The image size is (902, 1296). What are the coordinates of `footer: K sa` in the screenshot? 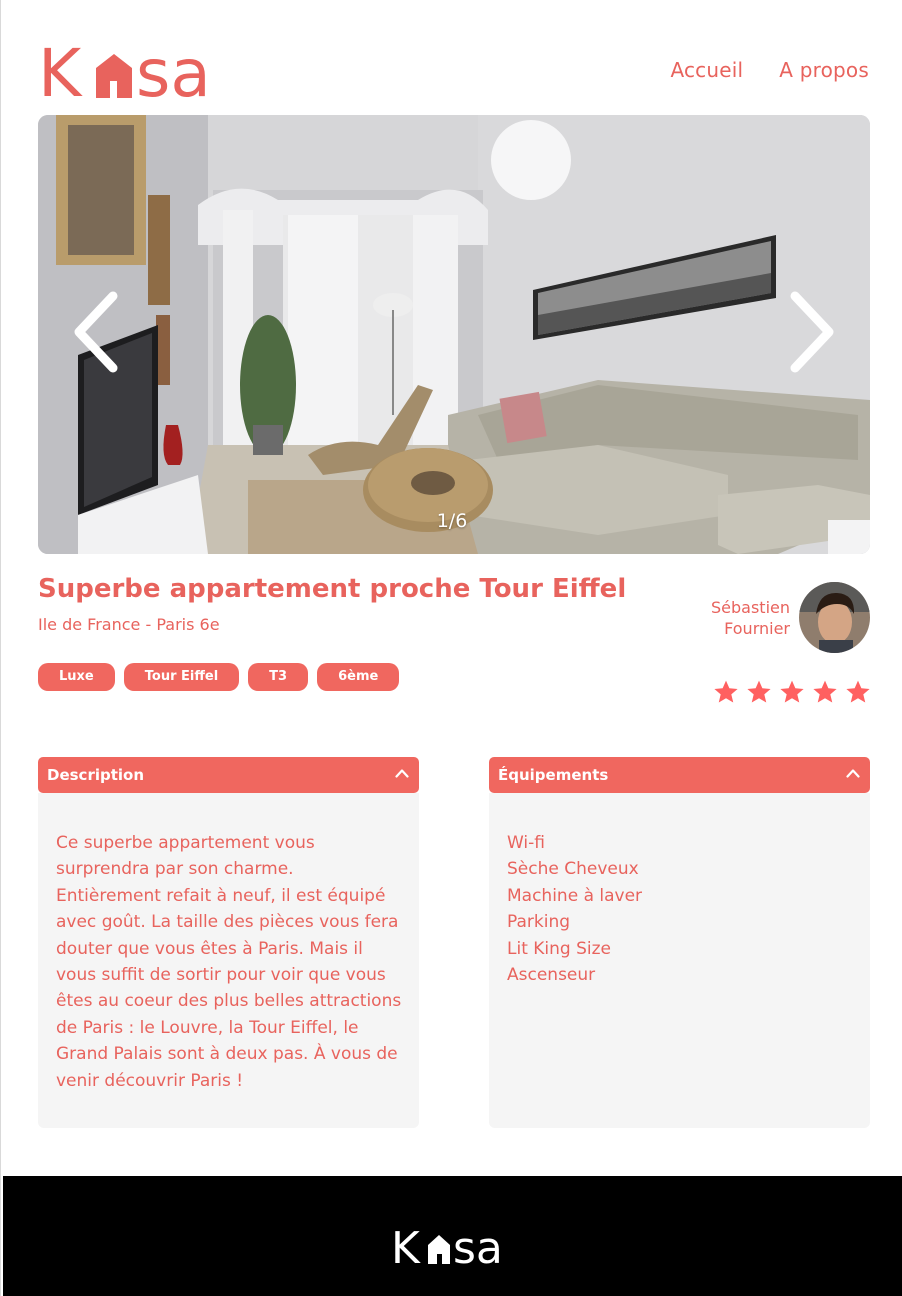 It's located at (452, 1236).